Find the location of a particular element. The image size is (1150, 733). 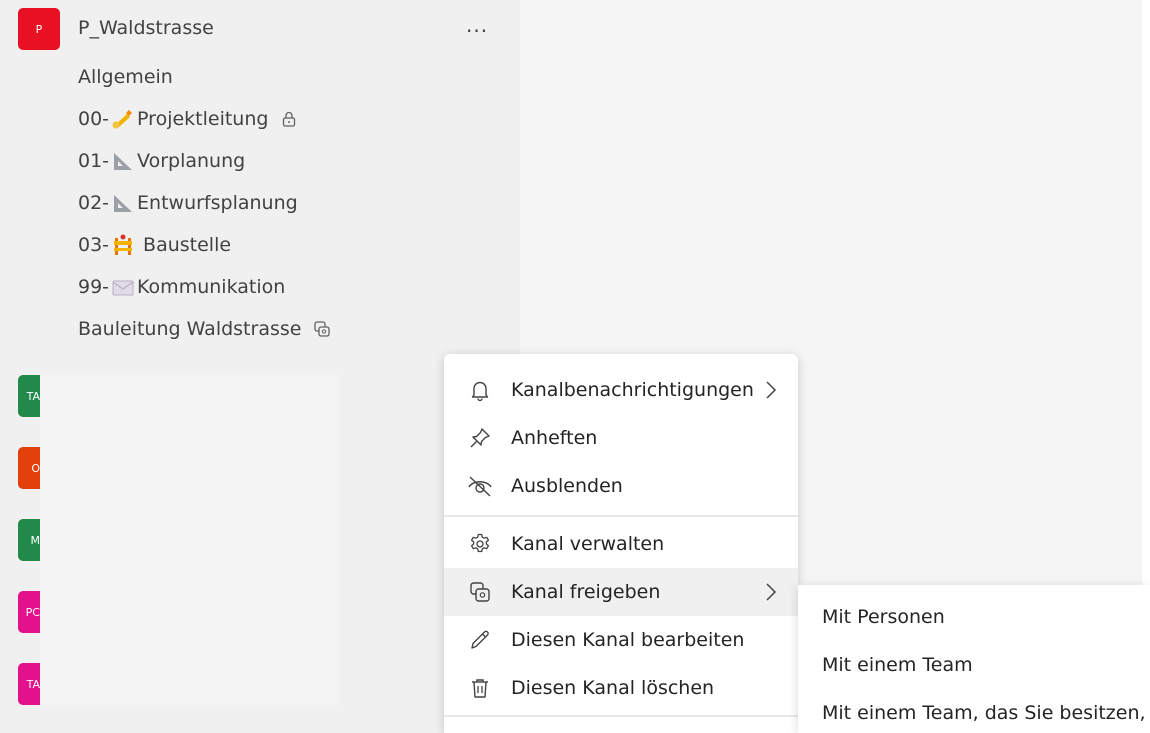

menu-item-pin: Anheften is located at coordinates (621, 438).